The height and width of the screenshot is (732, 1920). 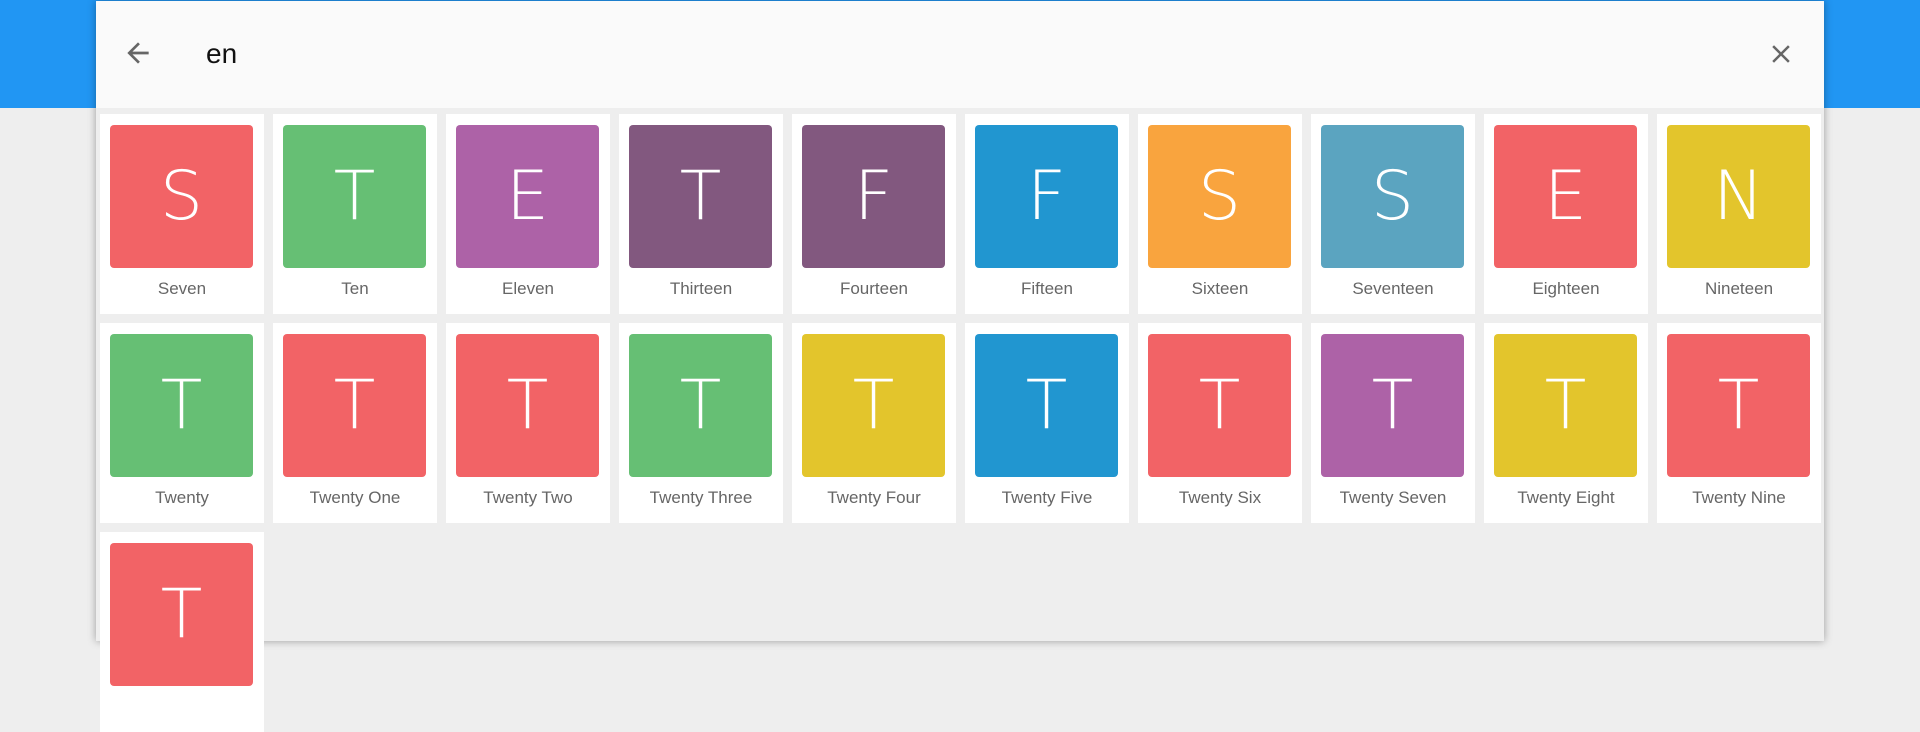 What do you see at coordinates (906, 54) in the screenshot?
I see `search-input` at bounding box center [906, 54].